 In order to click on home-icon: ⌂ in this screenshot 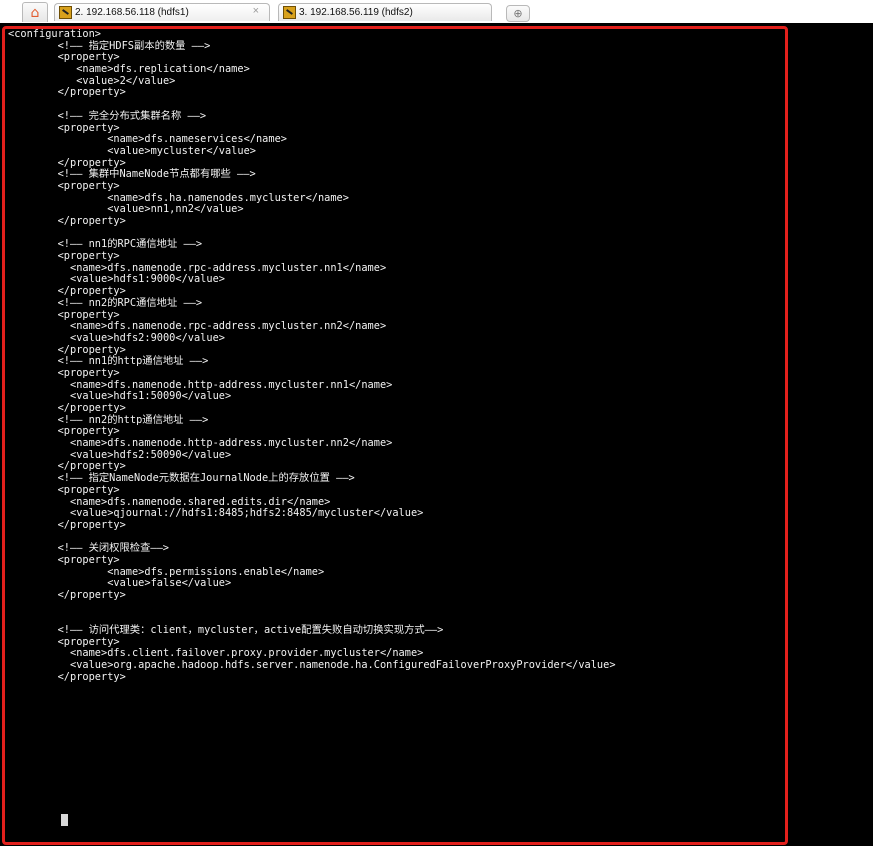, I will do `click(35, 12)`.